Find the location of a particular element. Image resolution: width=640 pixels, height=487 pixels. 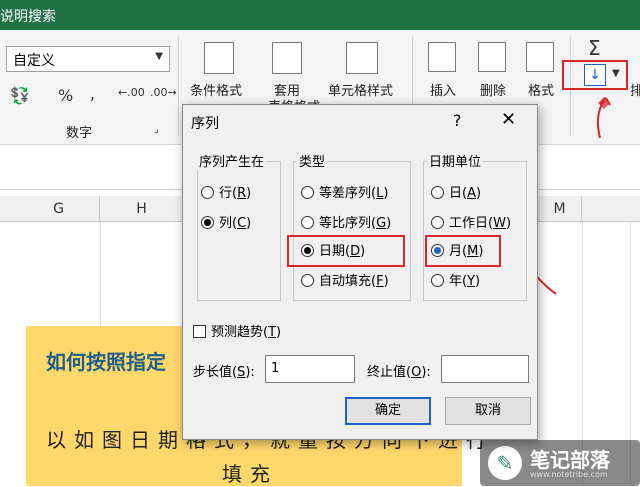

delete-cells-icon is located at coordinates (492, 57).